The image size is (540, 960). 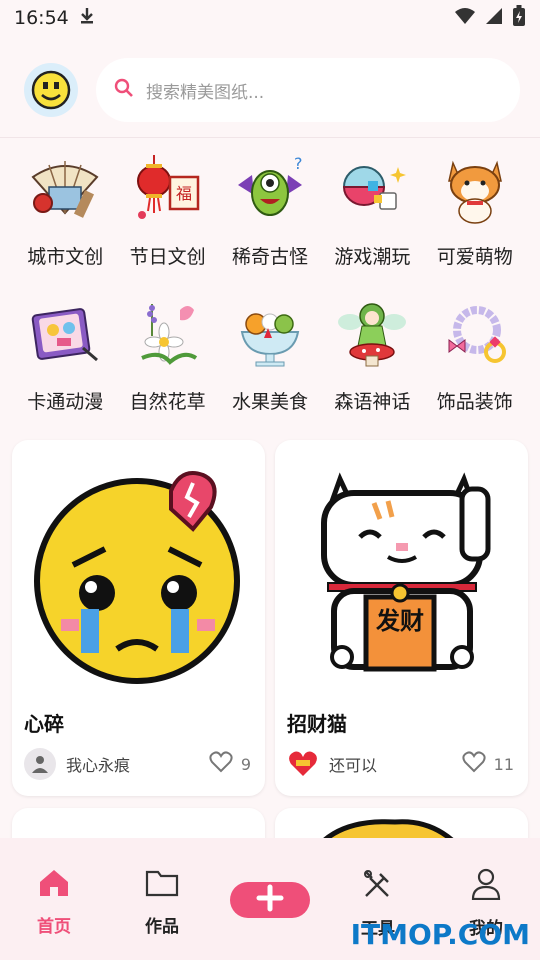 What do you see at coordinates (51, 90) in the screenshot?
I see `smiley-logo-icon` at bounding box center [51, 90].